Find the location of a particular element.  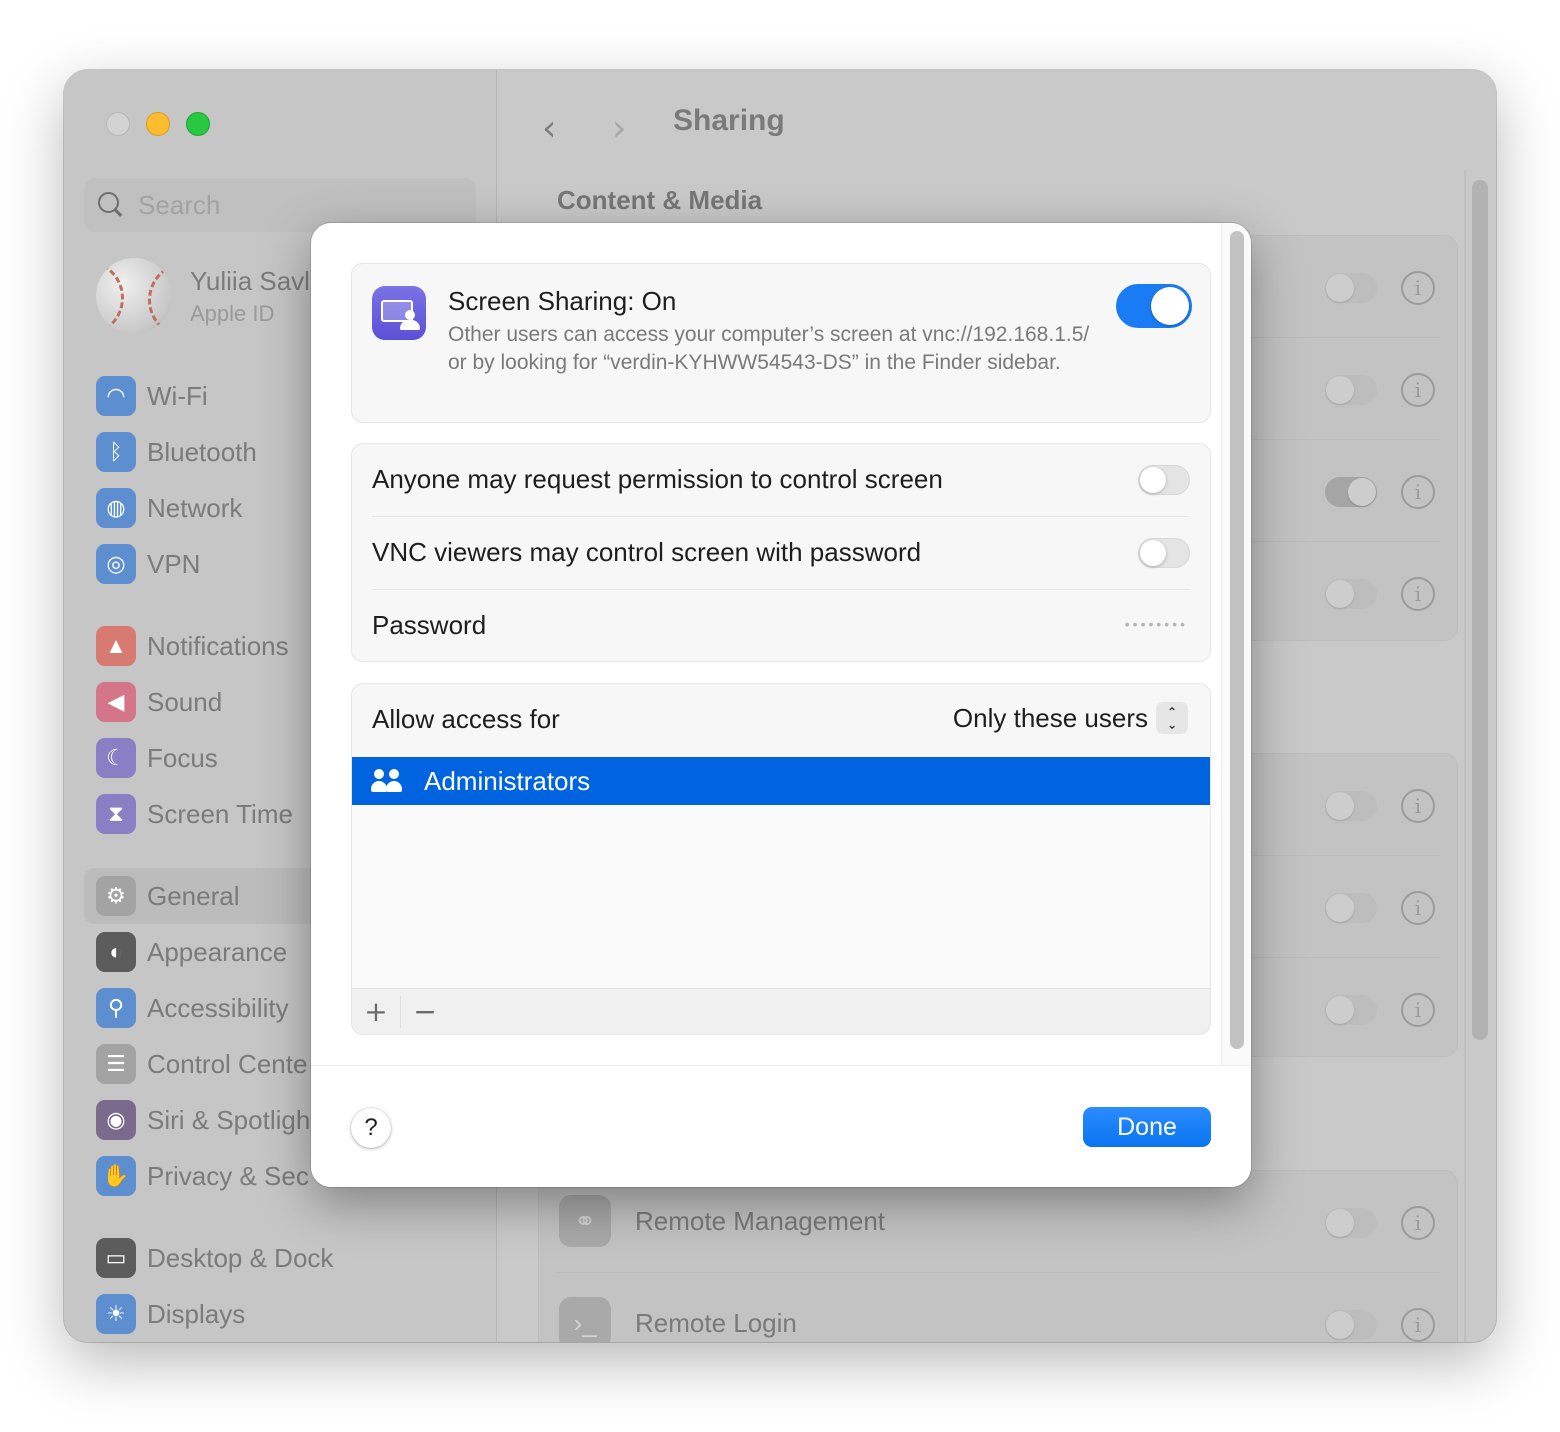

sun-icon: ☀ is located at coordinates (116, 1314).